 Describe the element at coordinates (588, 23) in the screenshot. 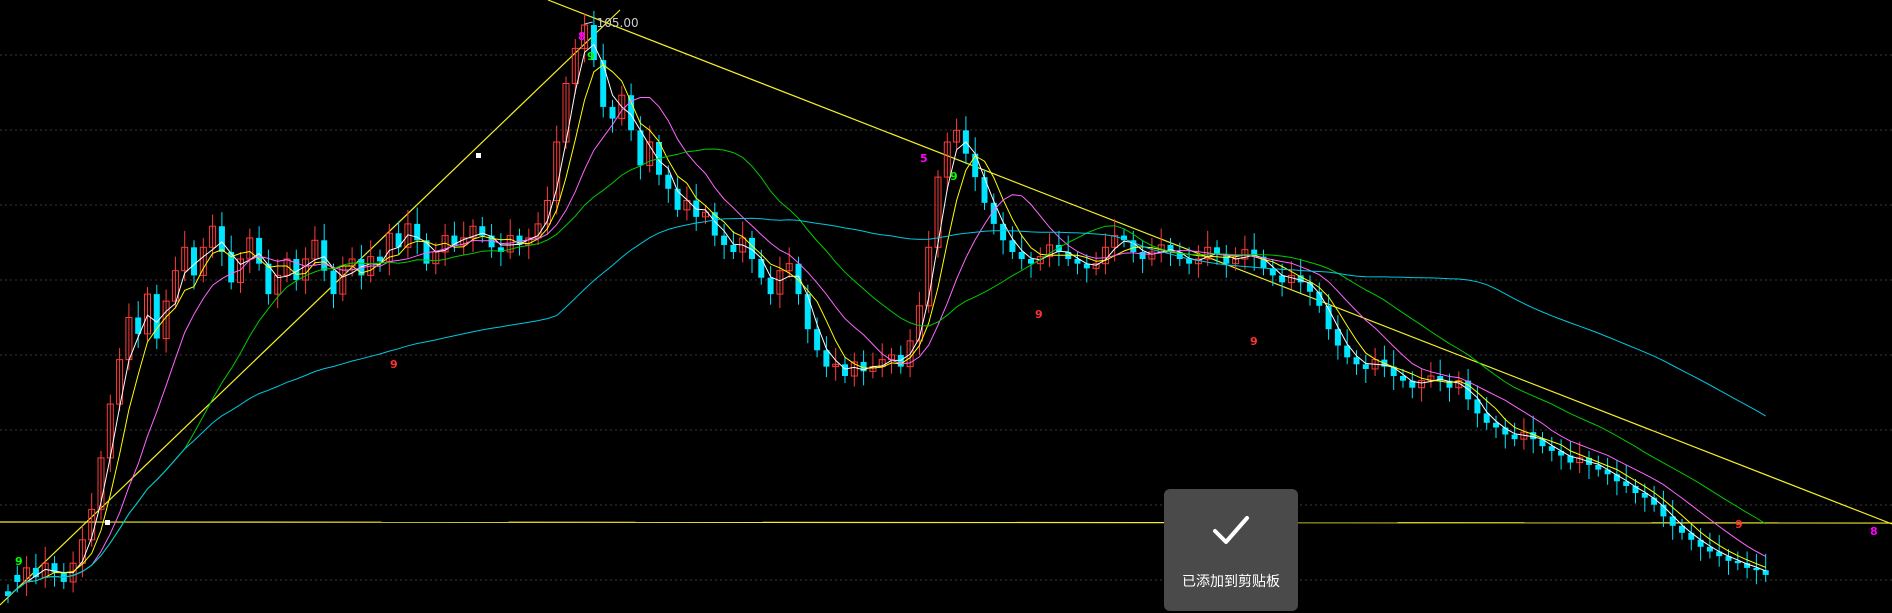

I see `price-label-pointer` at that location.